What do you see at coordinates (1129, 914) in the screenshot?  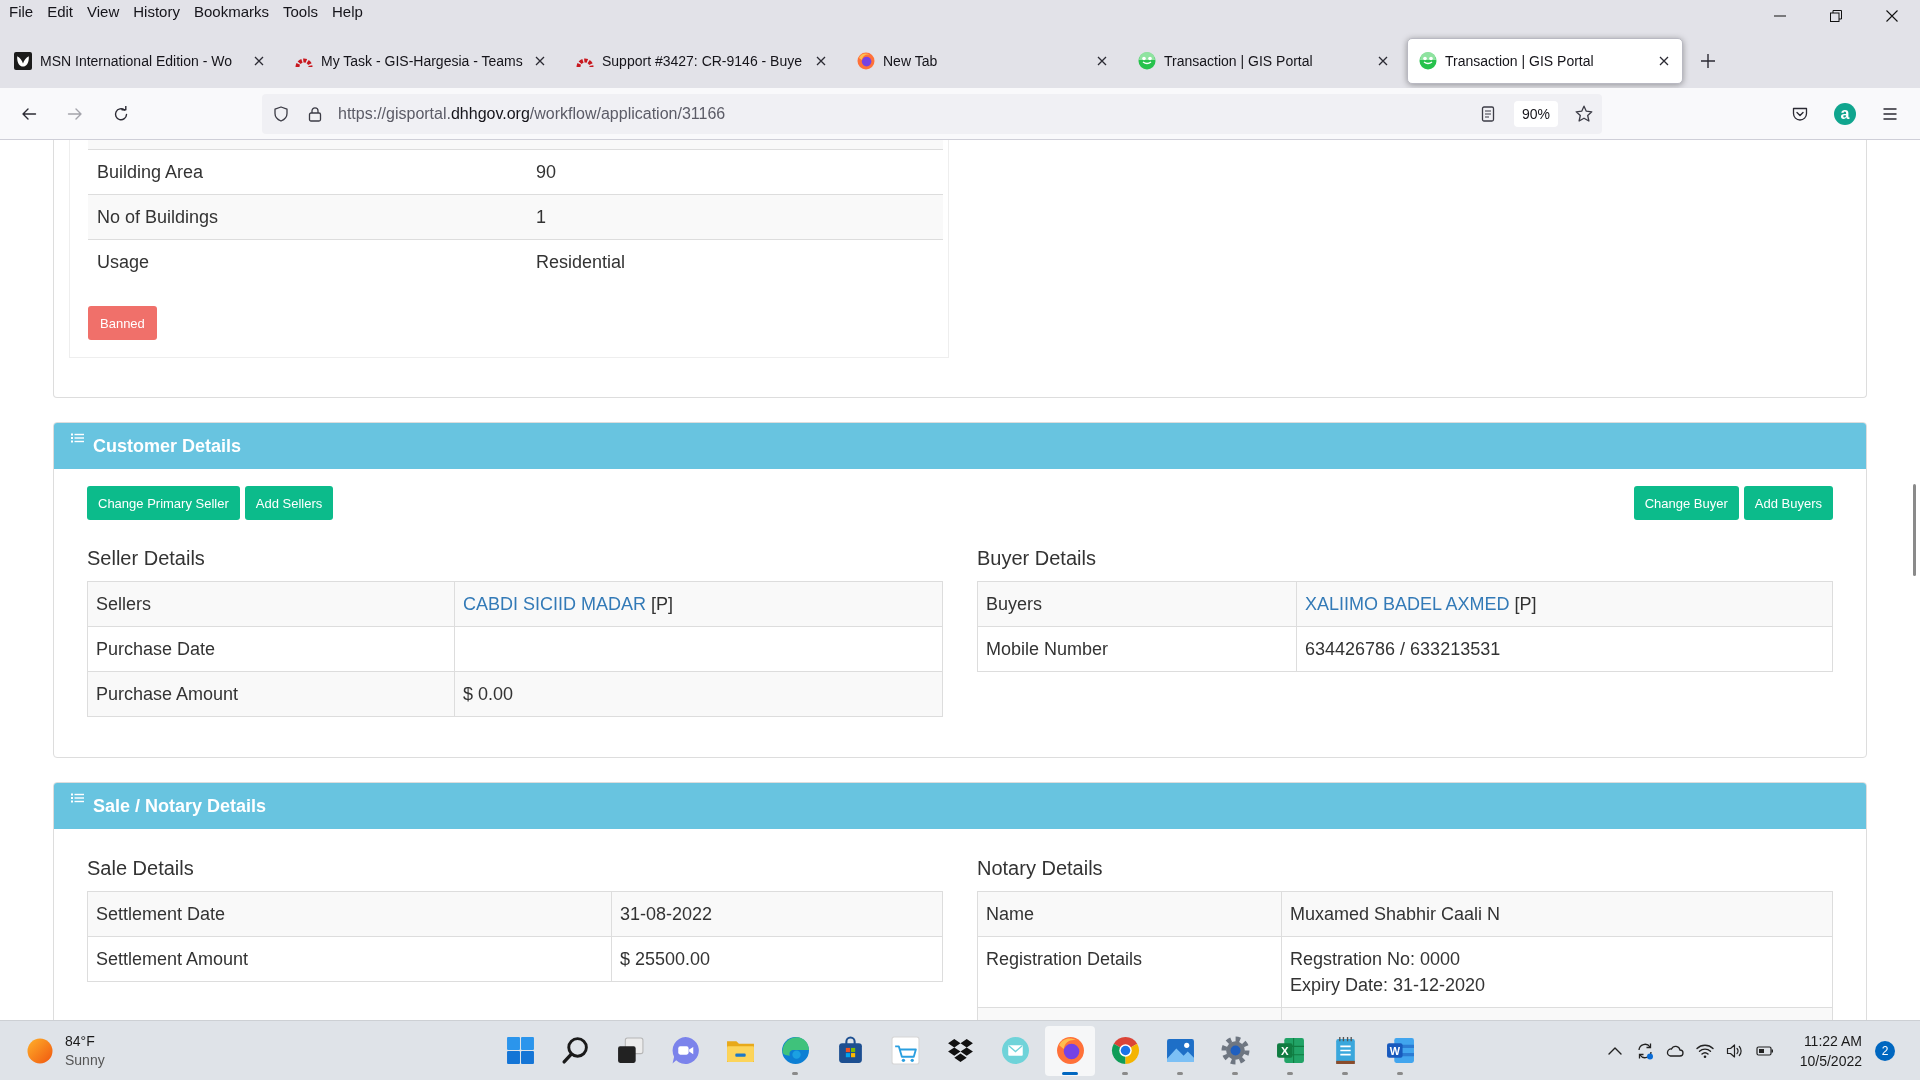 I see `label-cell: Name` at bounding box center [1129, 914].